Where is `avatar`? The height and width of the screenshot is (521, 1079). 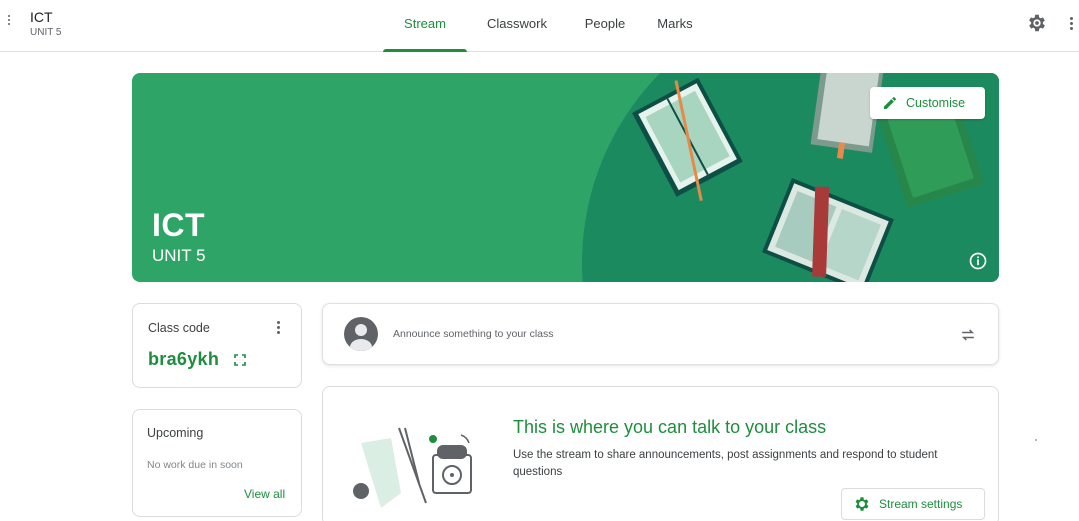 avatar is located at coordinates (361, 334).